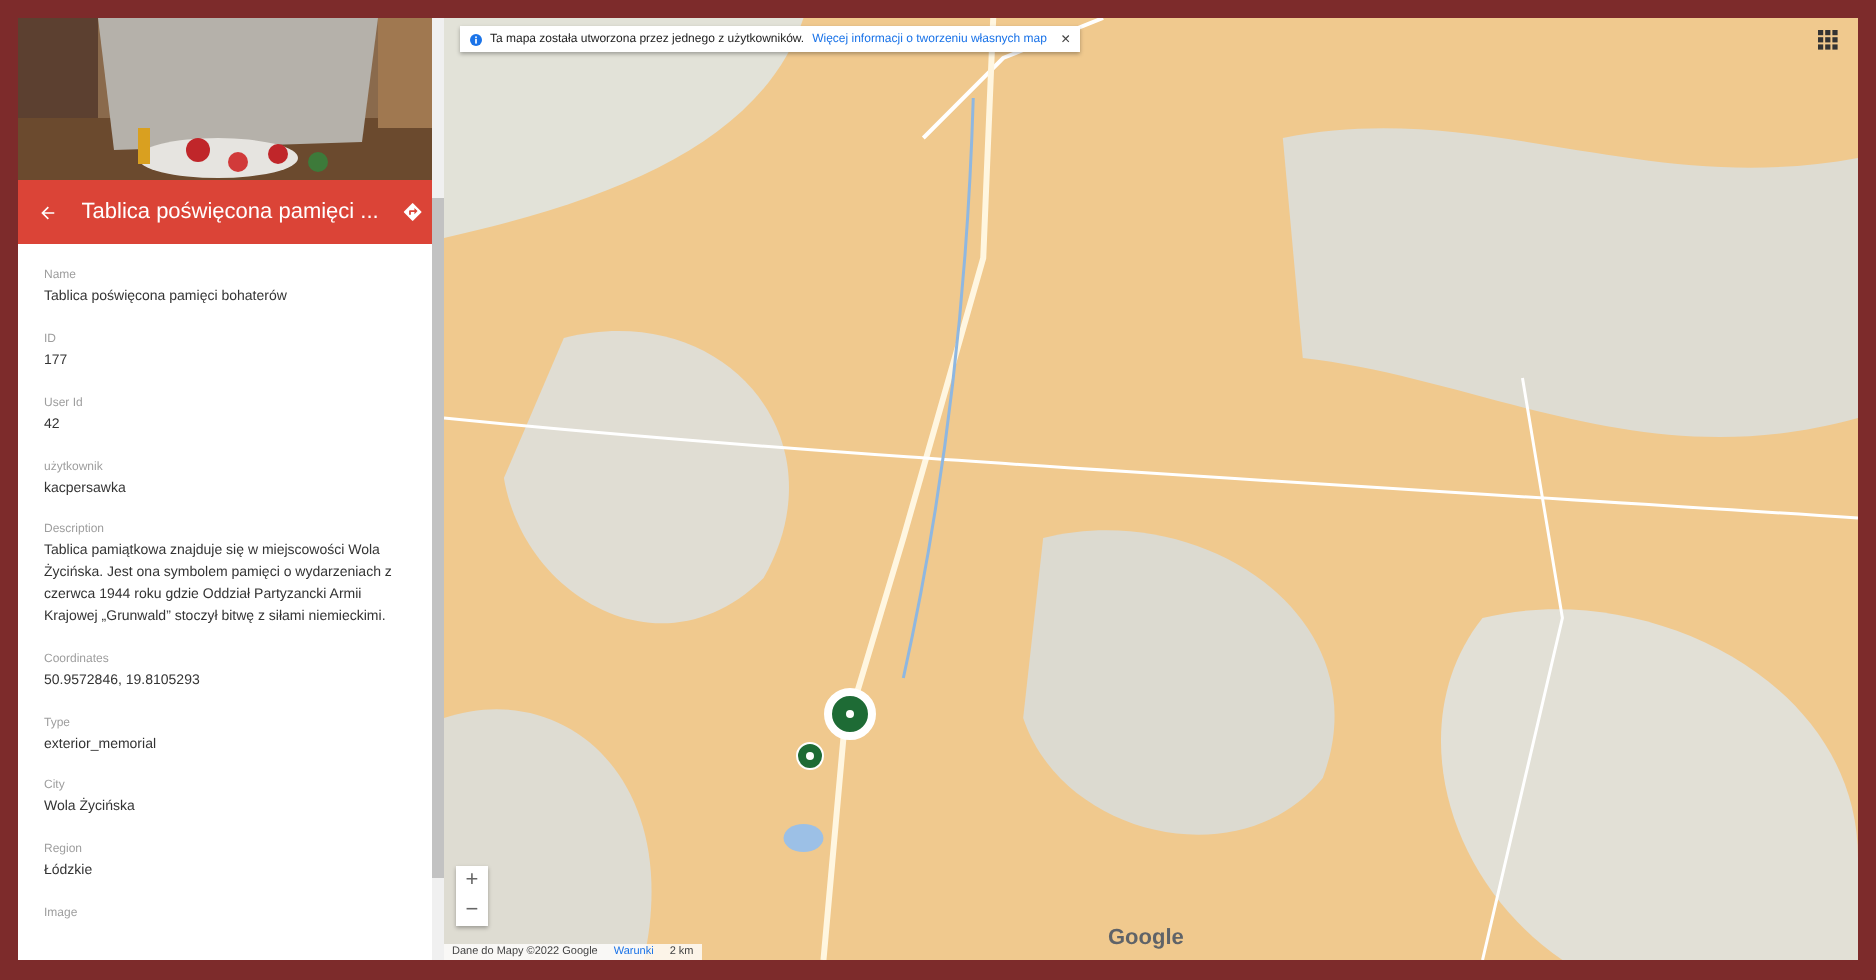 The height and width of the screenshot is (980, 1876). What do you see at coordinates (413, 212) in the screenshot?
I see `directions-icon` at bounding box center [413, 212].